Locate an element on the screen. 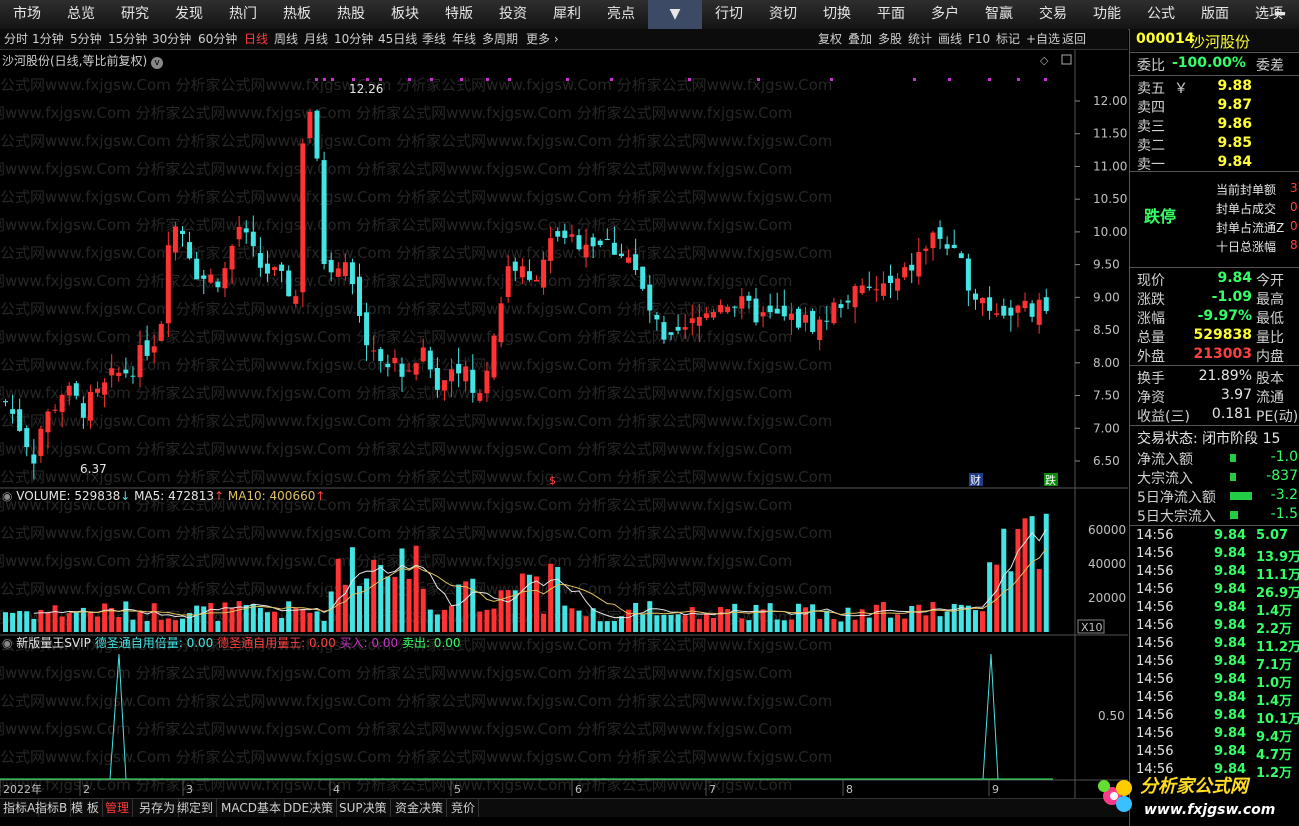  top-menu-item: 公式 is located at coordinates (1161, 14).